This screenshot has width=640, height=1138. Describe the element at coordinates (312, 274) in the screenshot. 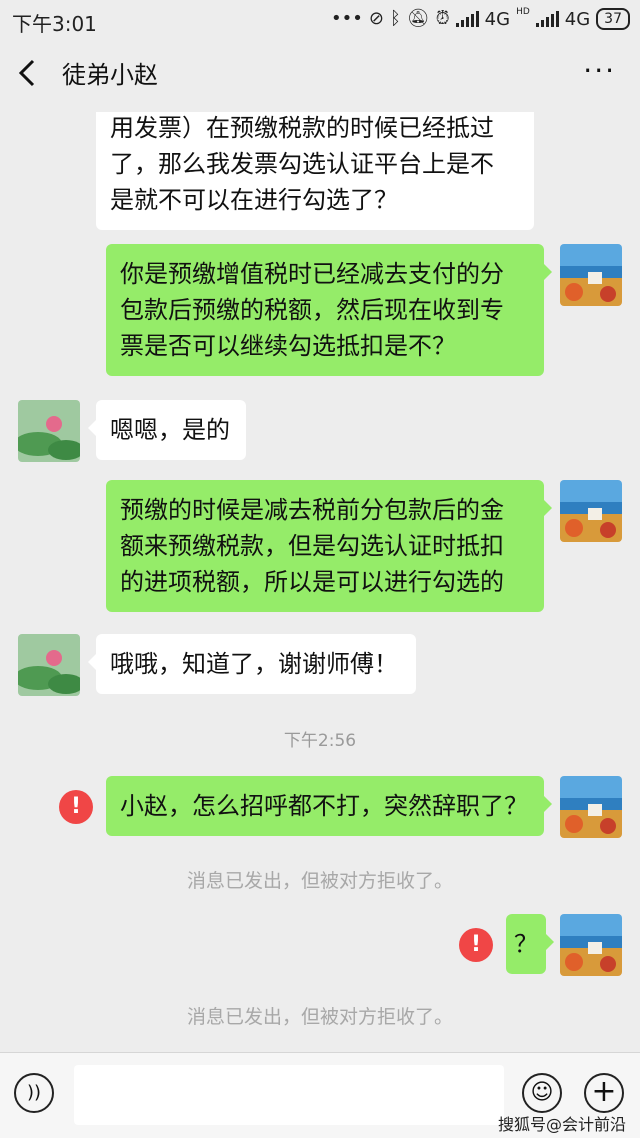

I see `message-line: 你是预缴增值税时已经减去支付的分` at that location.